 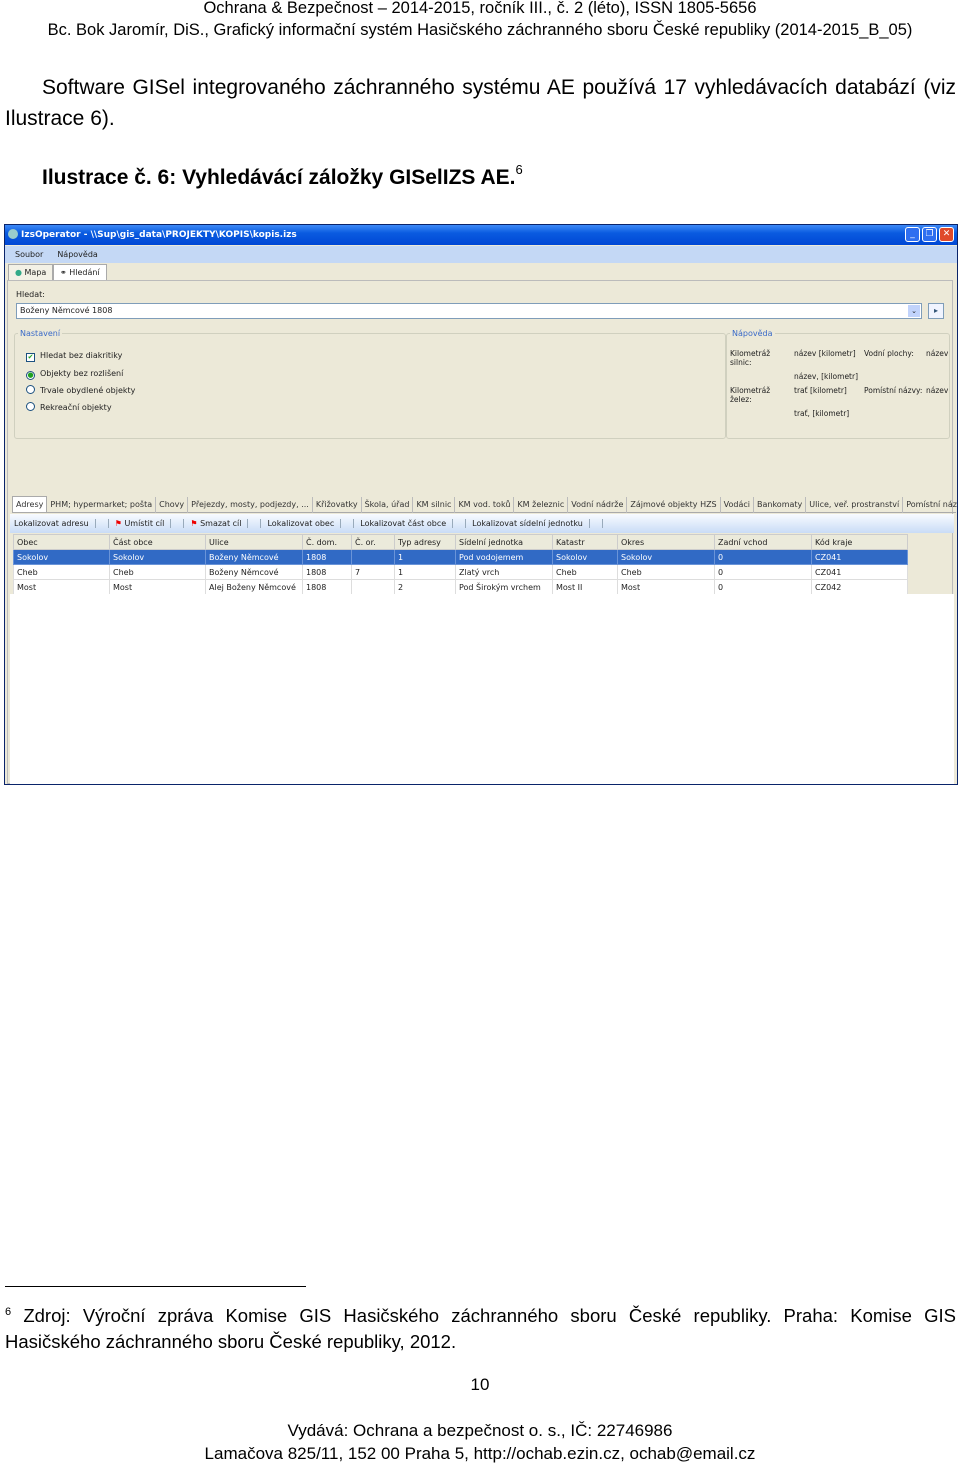 What do you see at coordinates (855, 505) in the screenshot?
I see `db-tab: Ulice, veř. prostranství` at bounding box center [855, 505].